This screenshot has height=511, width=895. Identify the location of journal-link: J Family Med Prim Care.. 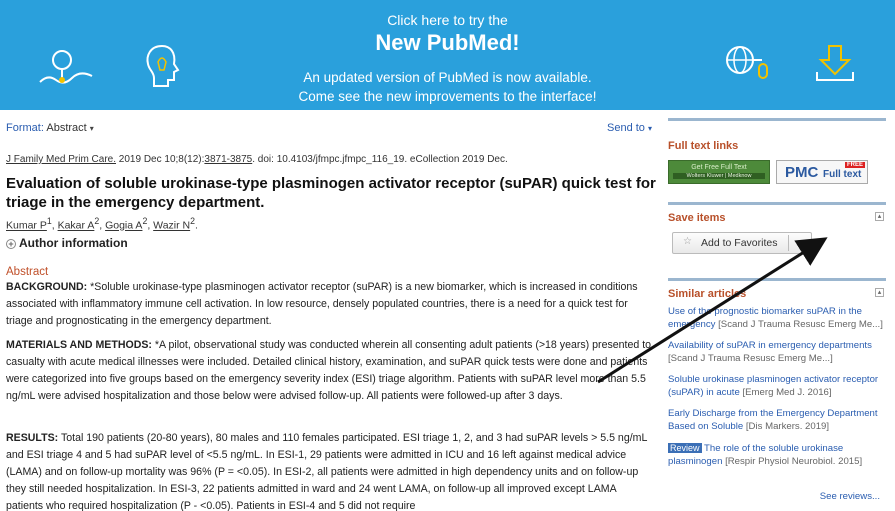
(61, 159).